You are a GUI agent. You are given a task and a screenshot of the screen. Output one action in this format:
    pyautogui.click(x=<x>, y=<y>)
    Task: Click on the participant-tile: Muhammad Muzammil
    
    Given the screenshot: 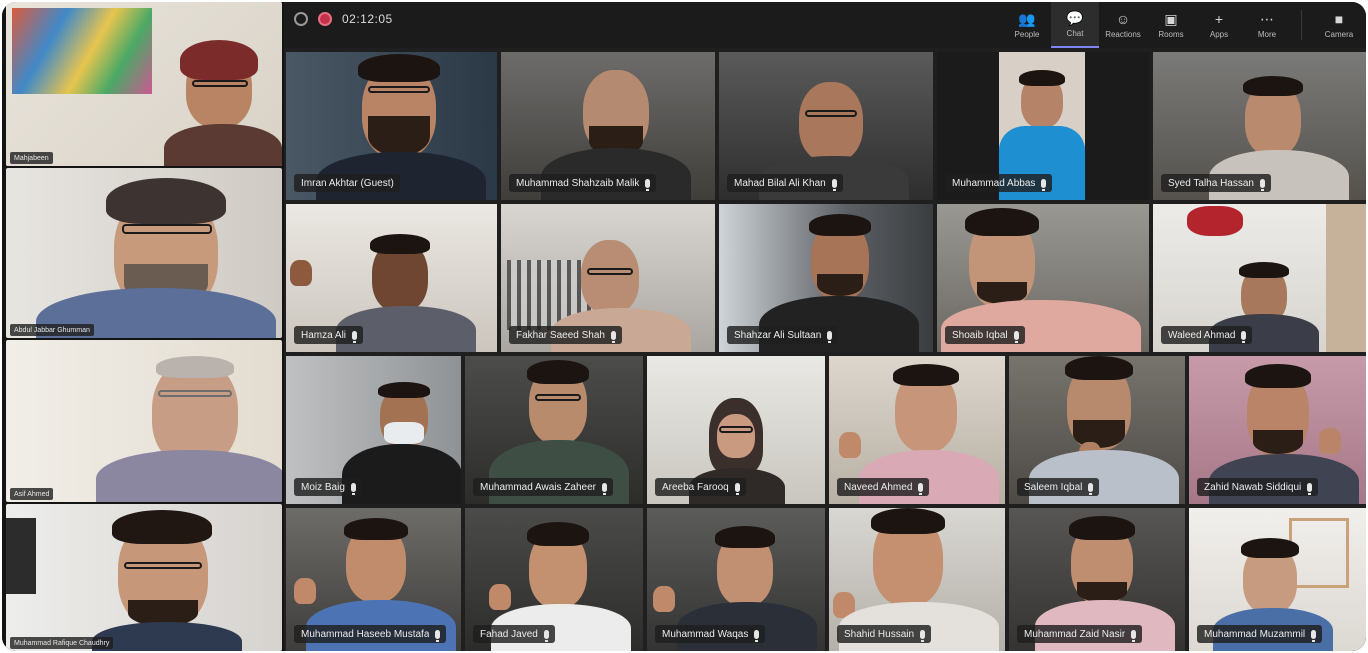 What is the action you would take?
    pyautogui.click(x=1277, y=579)
    